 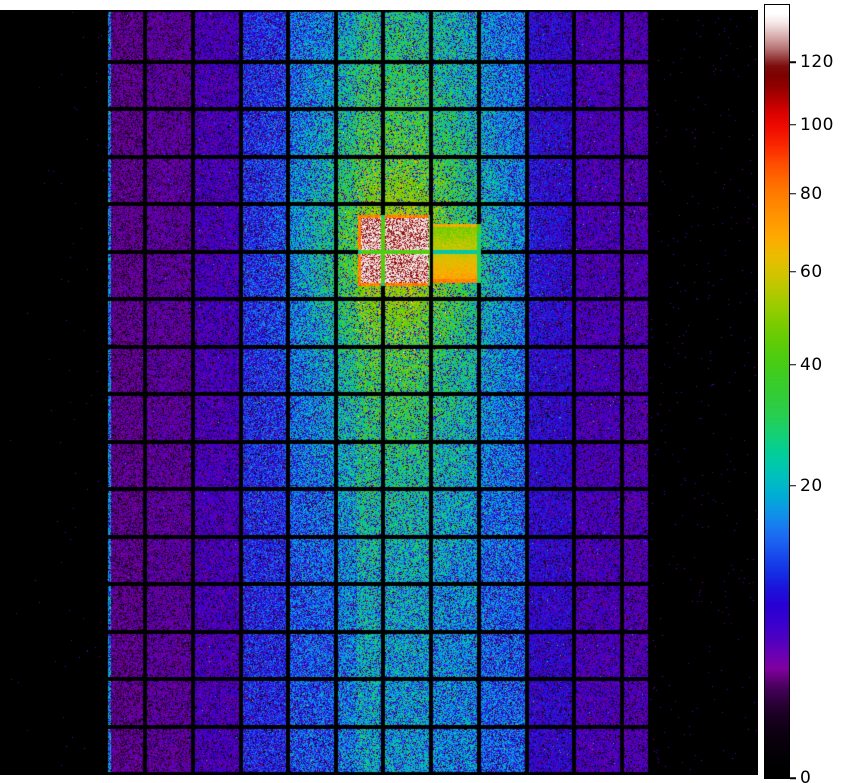 What do you see at coordinates (811, 271) in the screenshot?
I see `colorbar-tick-label: 60` at bounding box center [811, 271].